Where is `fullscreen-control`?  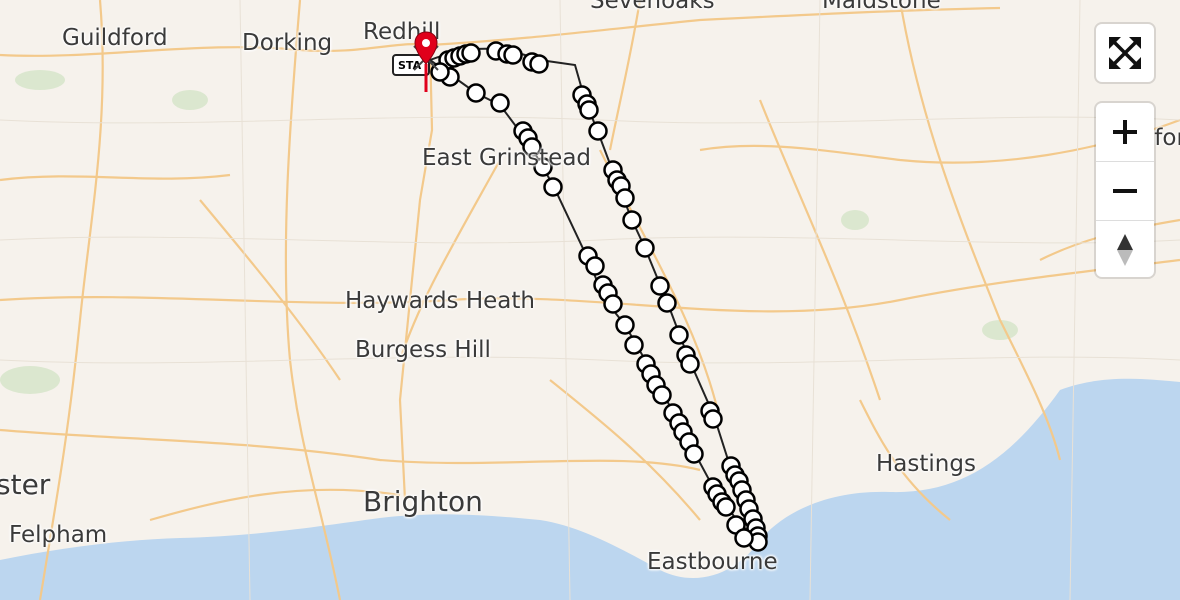
fullscreen-control is located at coordinates (1125, 53).